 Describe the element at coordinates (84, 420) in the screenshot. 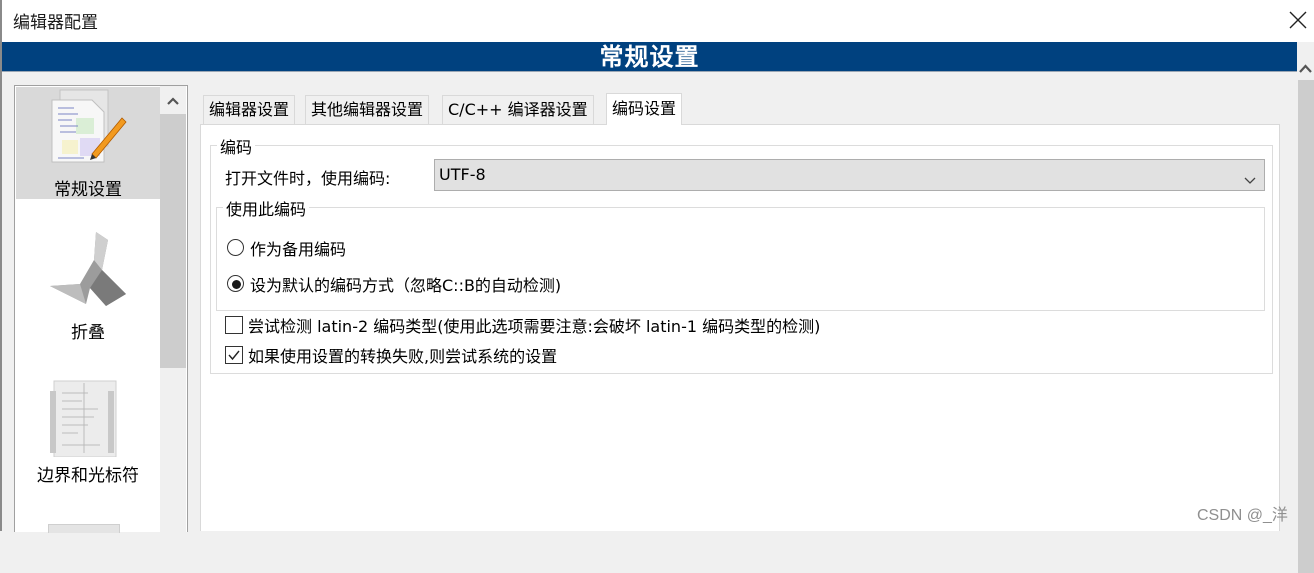

I see `margin-document-icon` at that location.